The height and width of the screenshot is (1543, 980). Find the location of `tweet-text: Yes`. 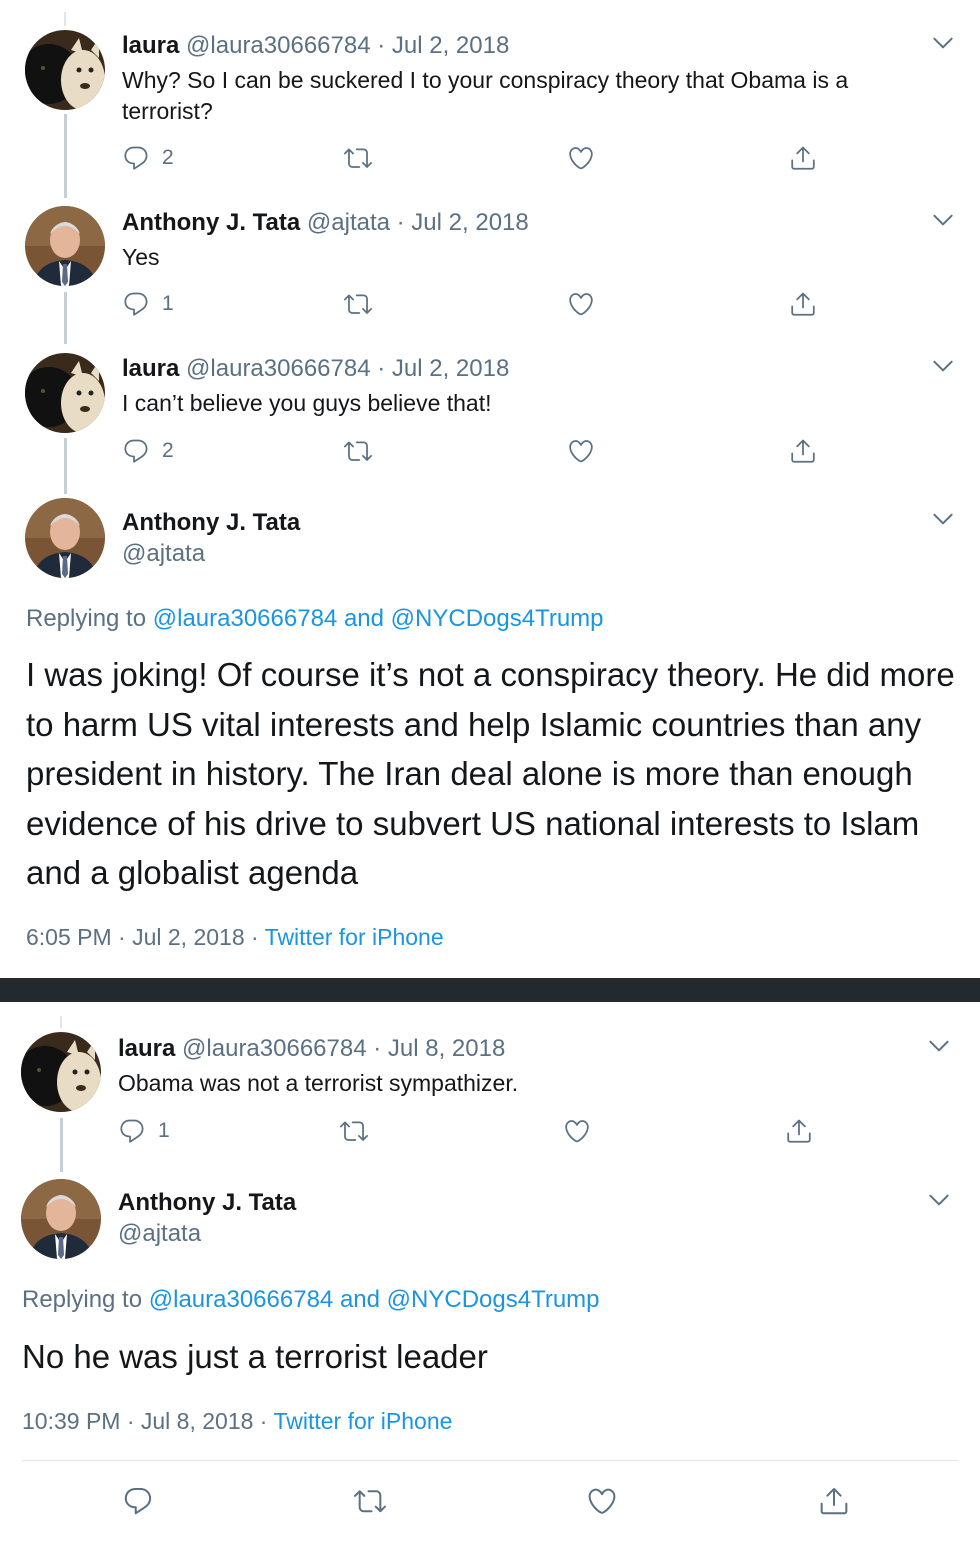

tweet-text: Yes is located at coordinates (141, 257).